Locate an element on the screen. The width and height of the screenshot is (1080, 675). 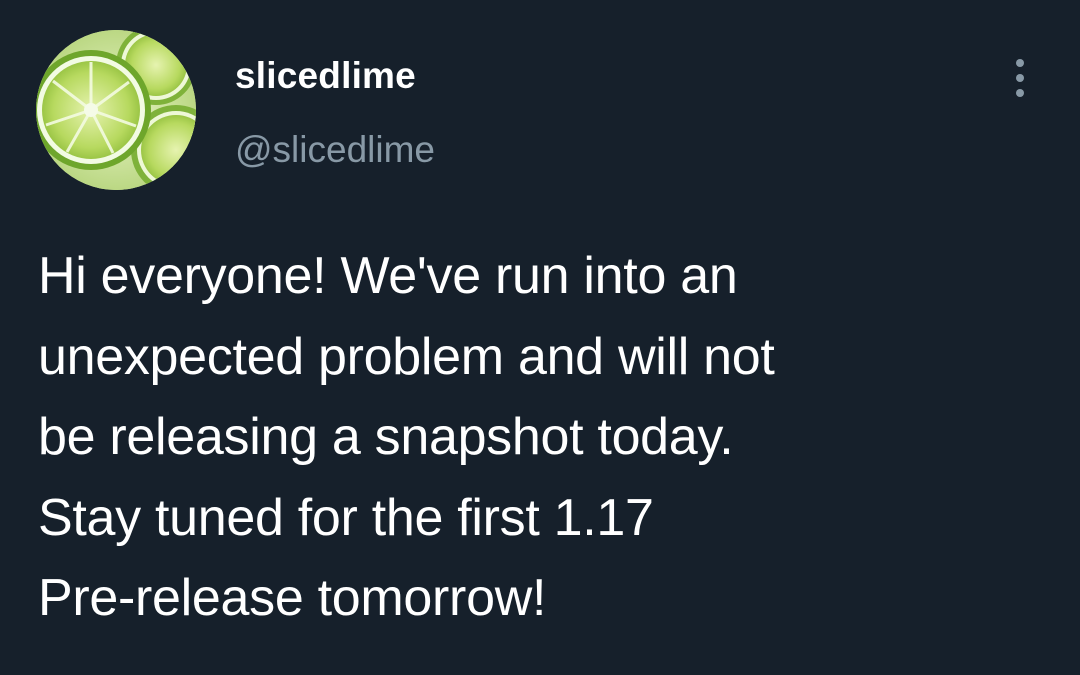
tweet-text-line: be releasing a snapshot today. is located at coordinates (386, 437).